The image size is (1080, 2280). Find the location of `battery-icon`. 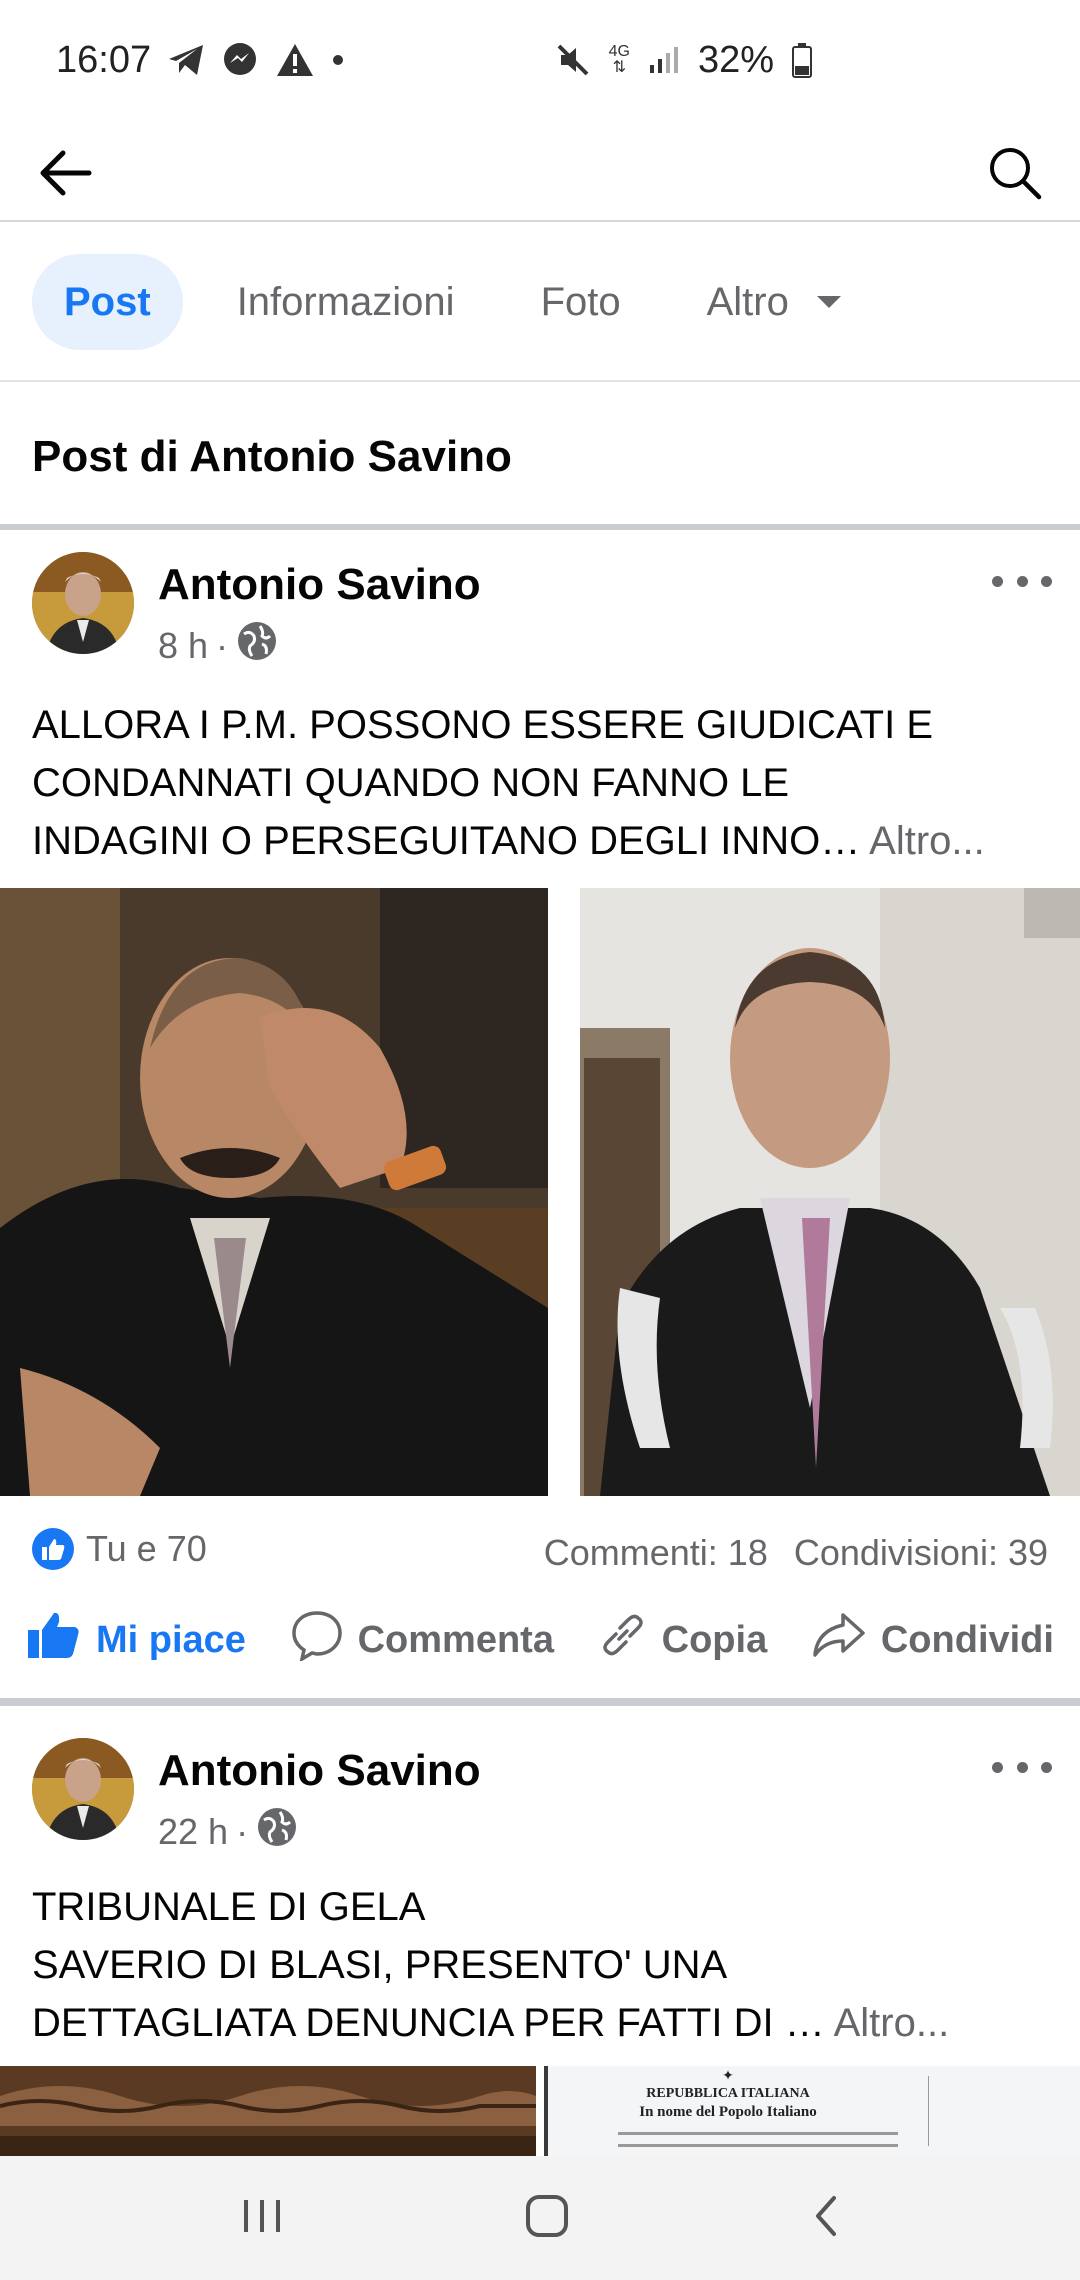

battery-icon is located at coordinates (802, 60).